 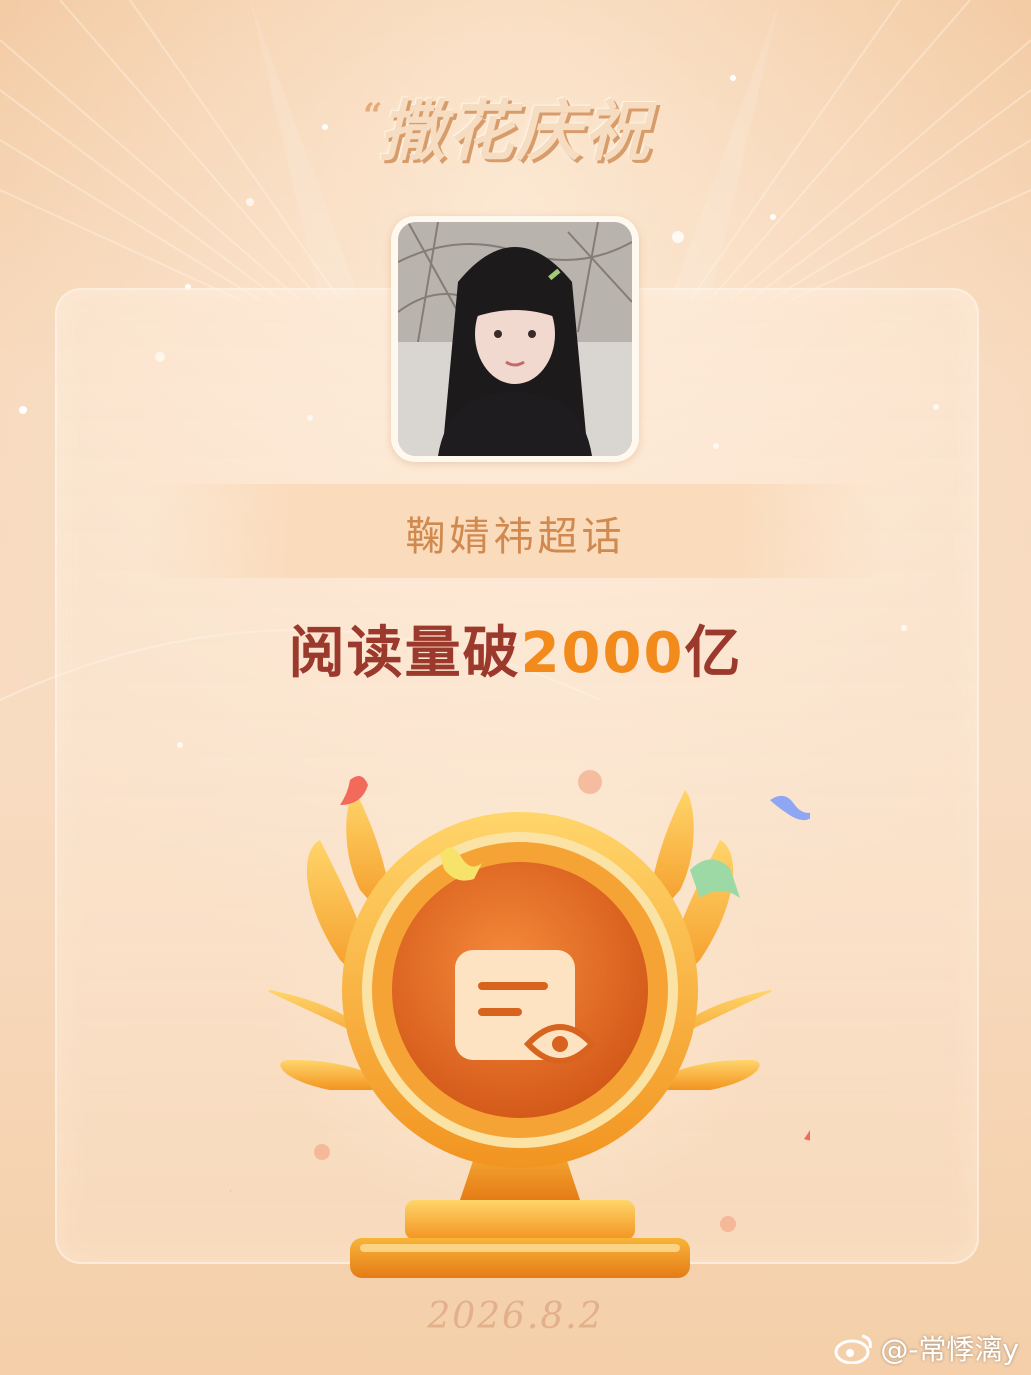 What do you see at coordinates (949, 1349) in the screenshot?
I see `watermark-username: @-常悸漓y` at bounding box center [949, 1349].